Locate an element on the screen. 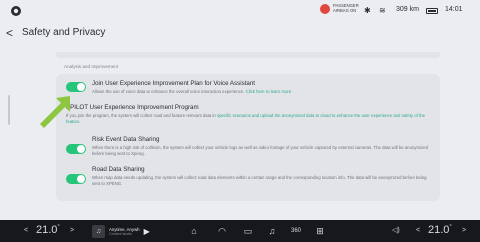  left-temp-value: 21.0 is located at coordinates (47, 230).